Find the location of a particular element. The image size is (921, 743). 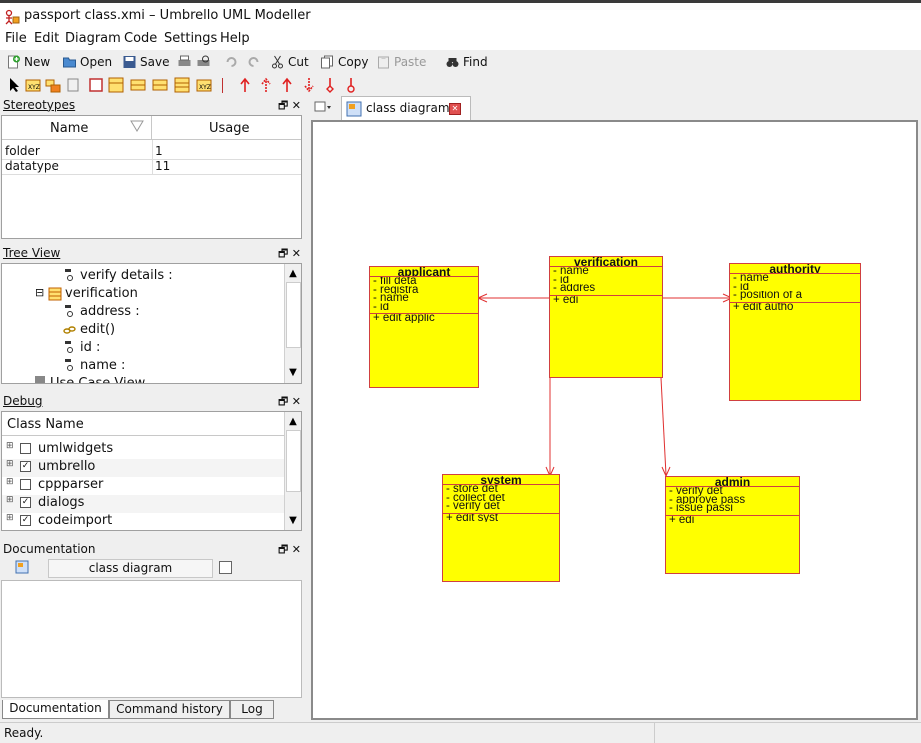

copy-button: Copy is located at coordinates (344, 62).